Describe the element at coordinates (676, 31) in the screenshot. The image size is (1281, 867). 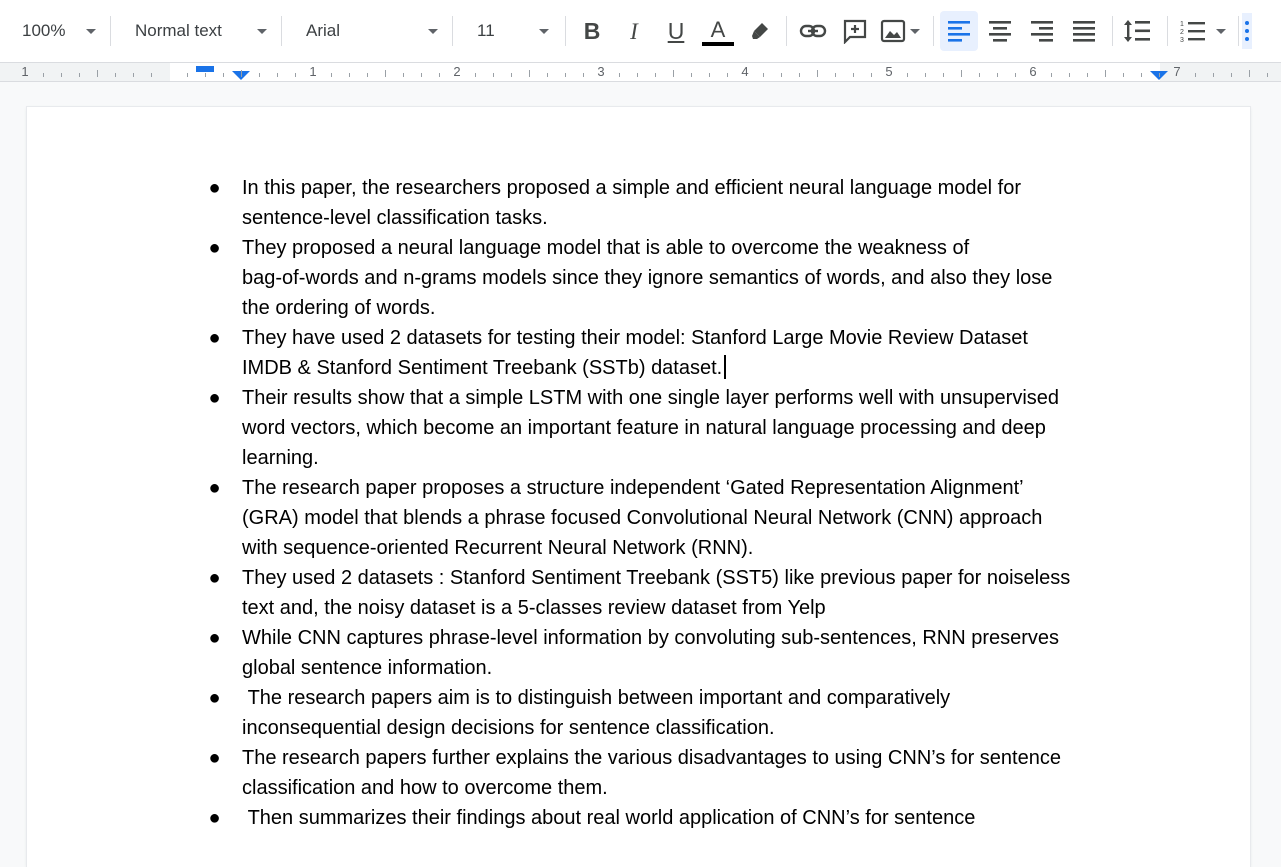
I see `underline-button: U` at that location.